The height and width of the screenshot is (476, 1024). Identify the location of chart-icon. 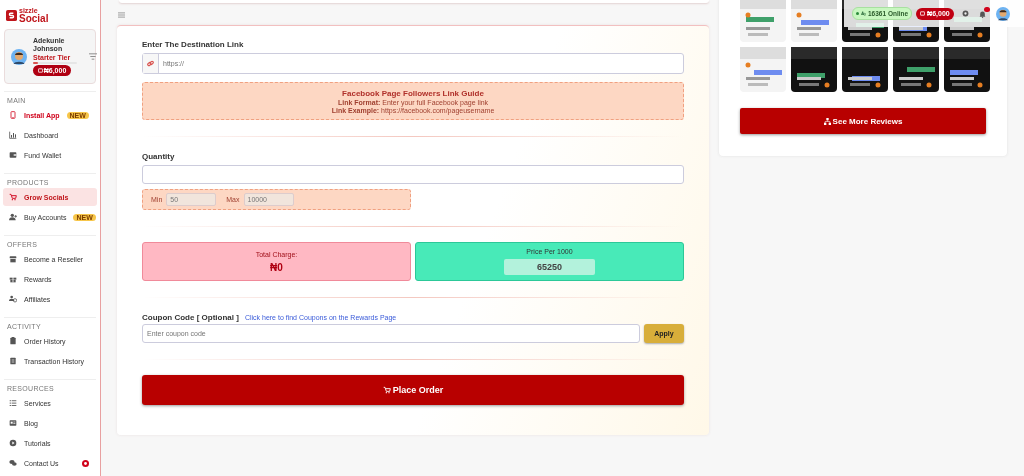
(13, 135).